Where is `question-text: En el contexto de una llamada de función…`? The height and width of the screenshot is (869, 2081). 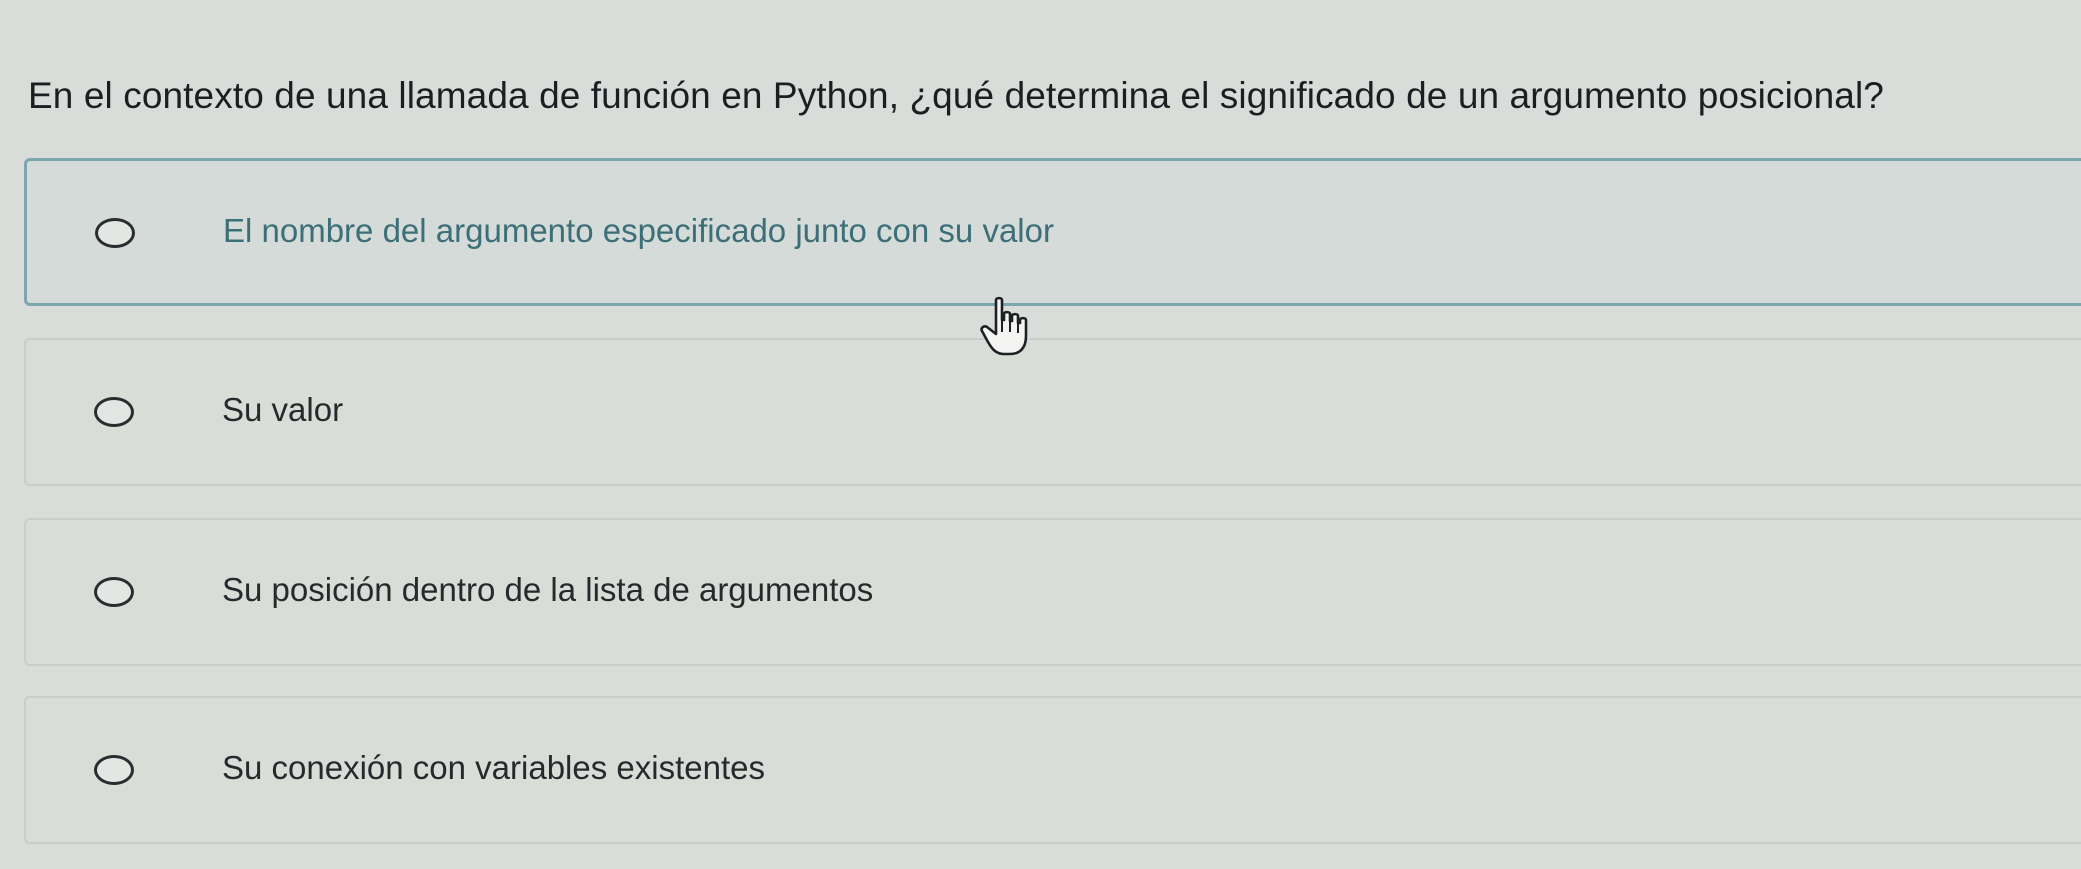 question-text: En el contexto de una llamada de función… is located at coordinates (956, 95).